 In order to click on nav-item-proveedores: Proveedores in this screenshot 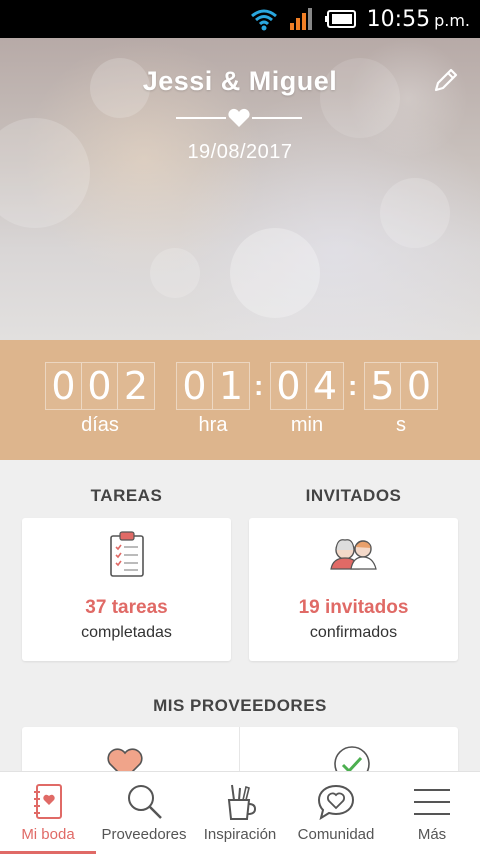, I will do `click(144, 813)`.